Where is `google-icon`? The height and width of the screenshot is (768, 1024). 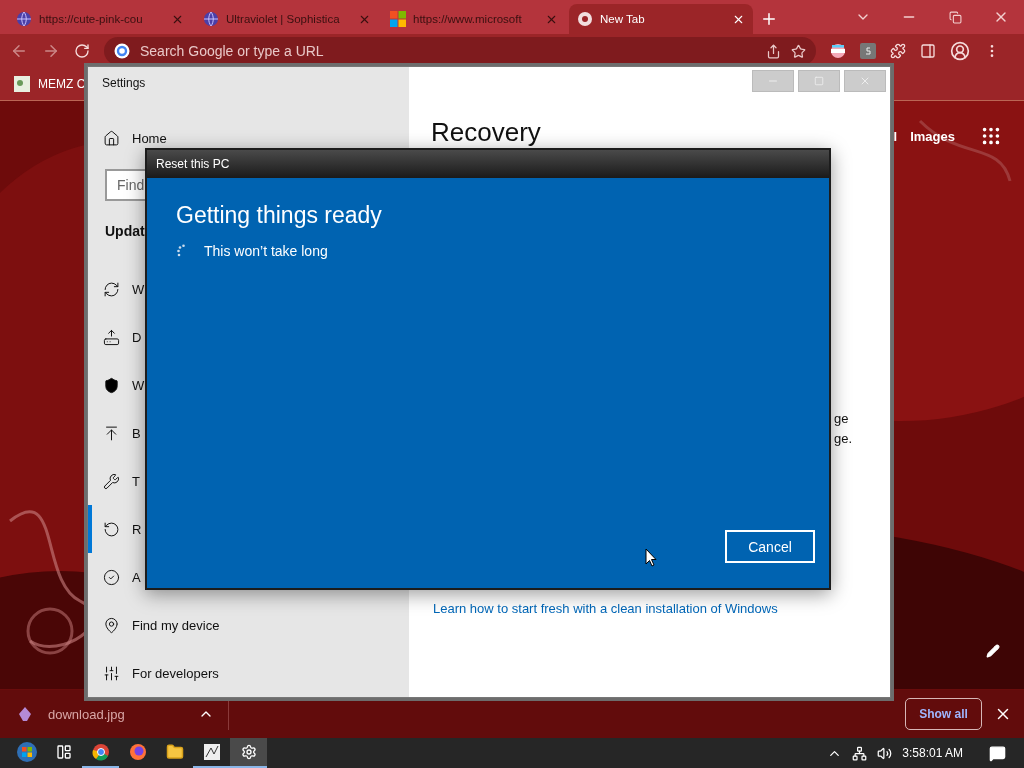 google-icon is located at coordinates (122, 51).